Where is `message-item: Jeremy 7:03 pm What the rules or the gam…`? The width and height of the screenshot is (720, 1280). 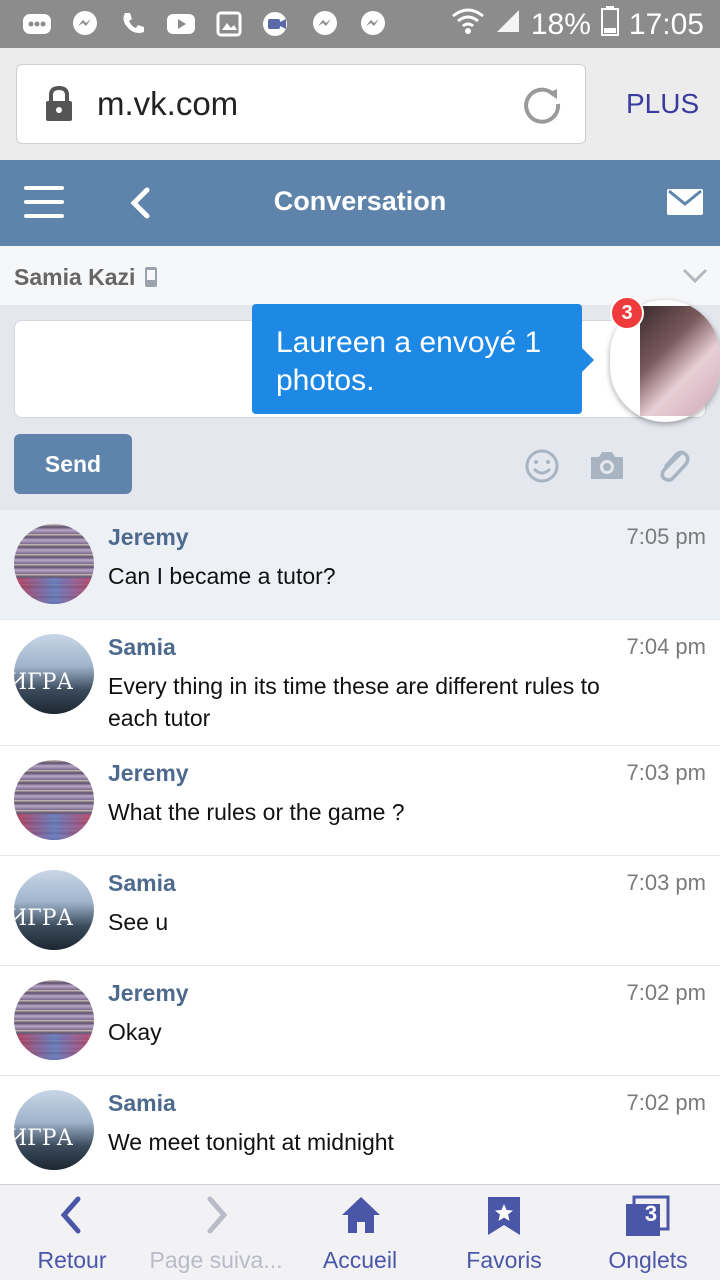 message-item: Jeremy 7:03 pm What the rules or the gam… is located at coordinates (360, 801).